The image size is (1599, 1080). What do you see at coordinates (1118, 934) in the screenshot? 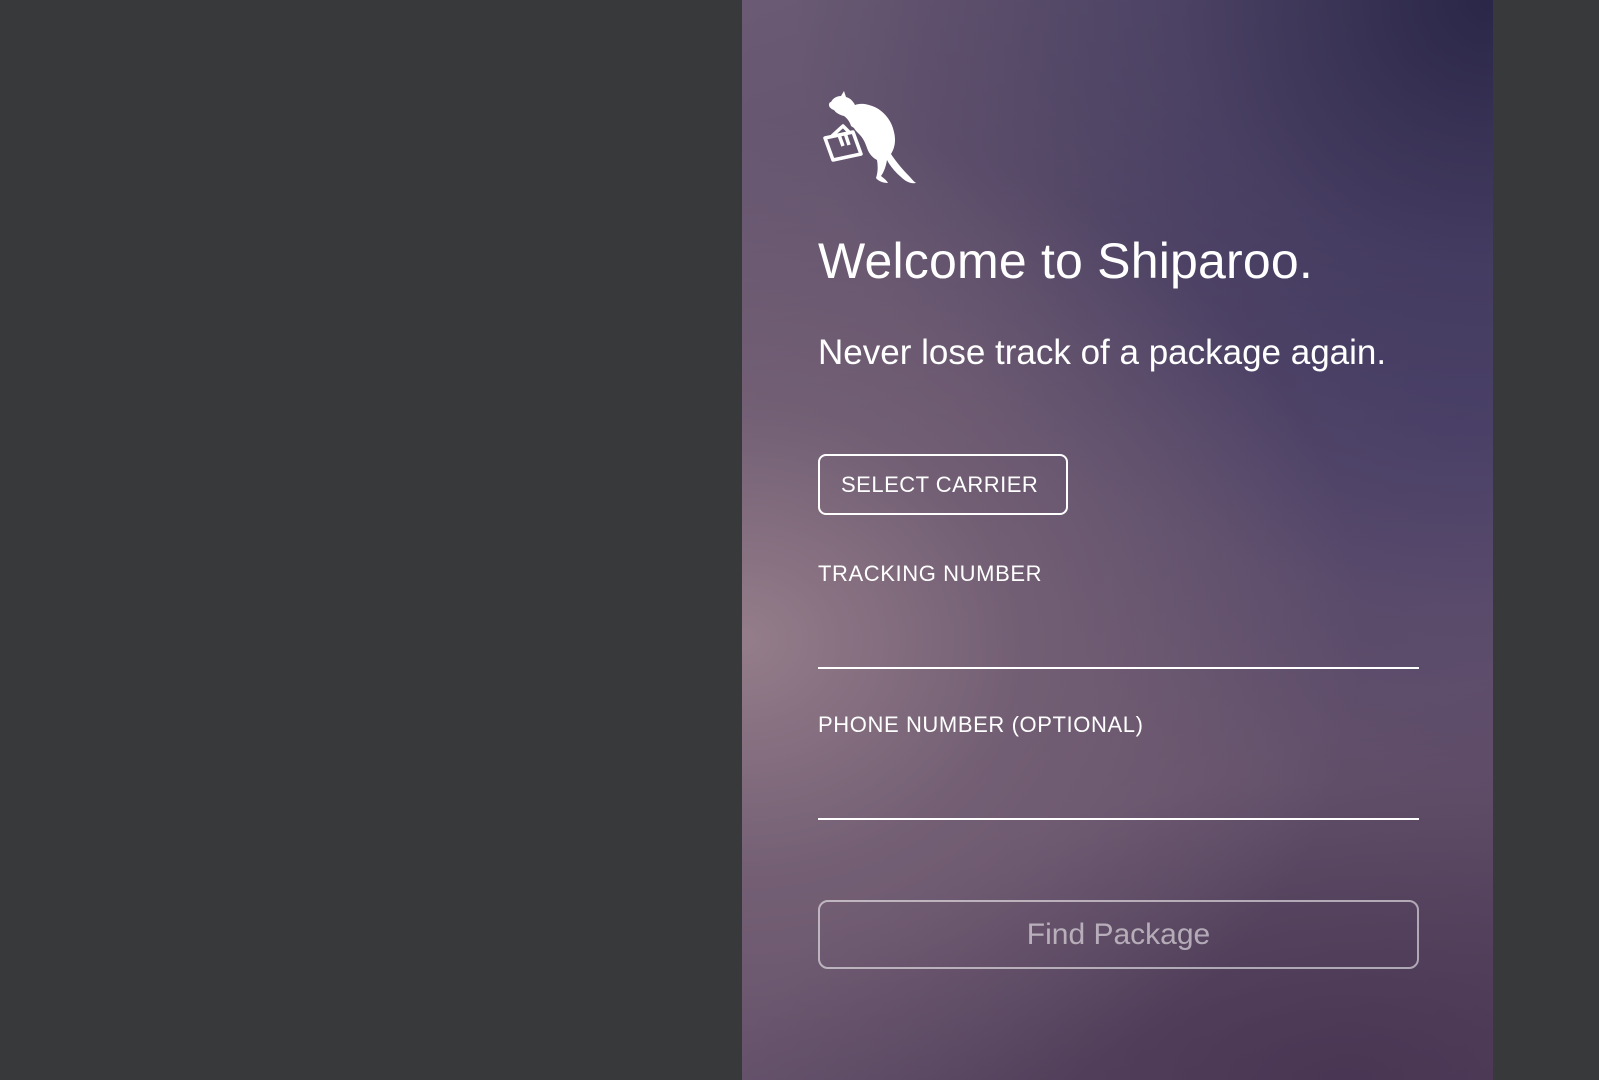
I see `find-package-button: Find Package` at bounding box center [1118, 934].